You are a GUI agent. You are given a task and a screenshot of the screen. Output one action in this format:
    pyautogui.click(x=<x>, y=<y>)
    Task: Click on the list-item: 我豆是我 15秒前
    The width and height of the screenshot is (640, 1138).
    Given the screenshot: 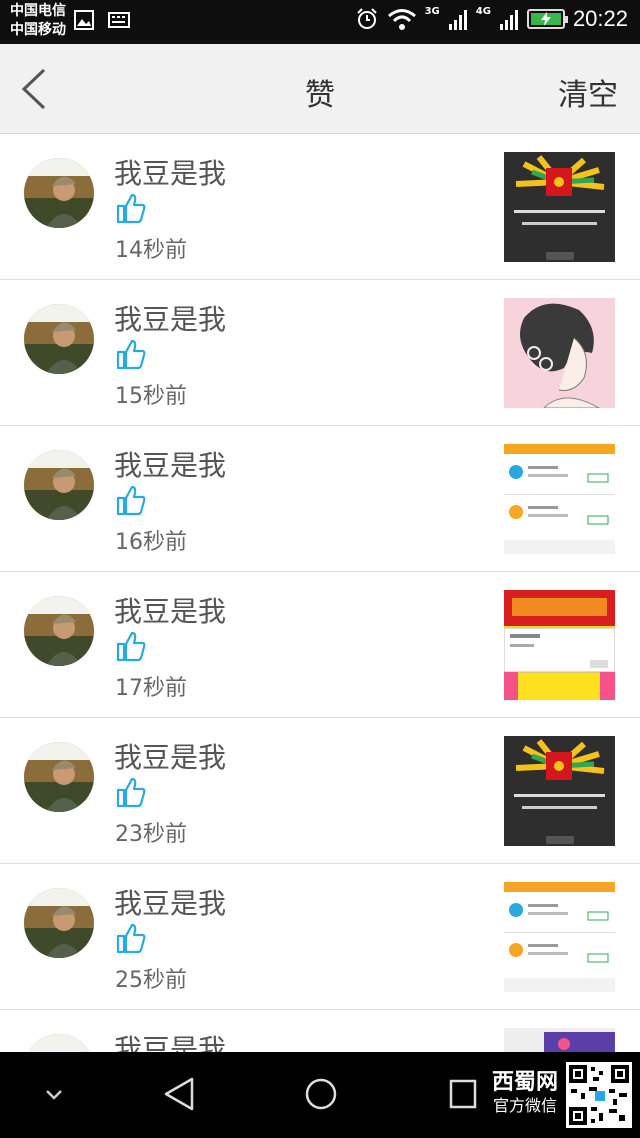 What is the action you would take?
    pyautogui.click(x=320, y=353)
    